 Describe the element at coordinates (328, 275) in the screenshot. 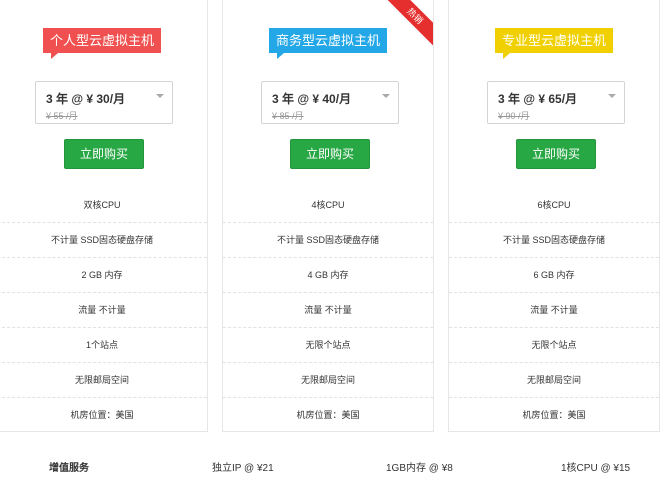

I see `feature-memory: 4 GB 内存` at that location.